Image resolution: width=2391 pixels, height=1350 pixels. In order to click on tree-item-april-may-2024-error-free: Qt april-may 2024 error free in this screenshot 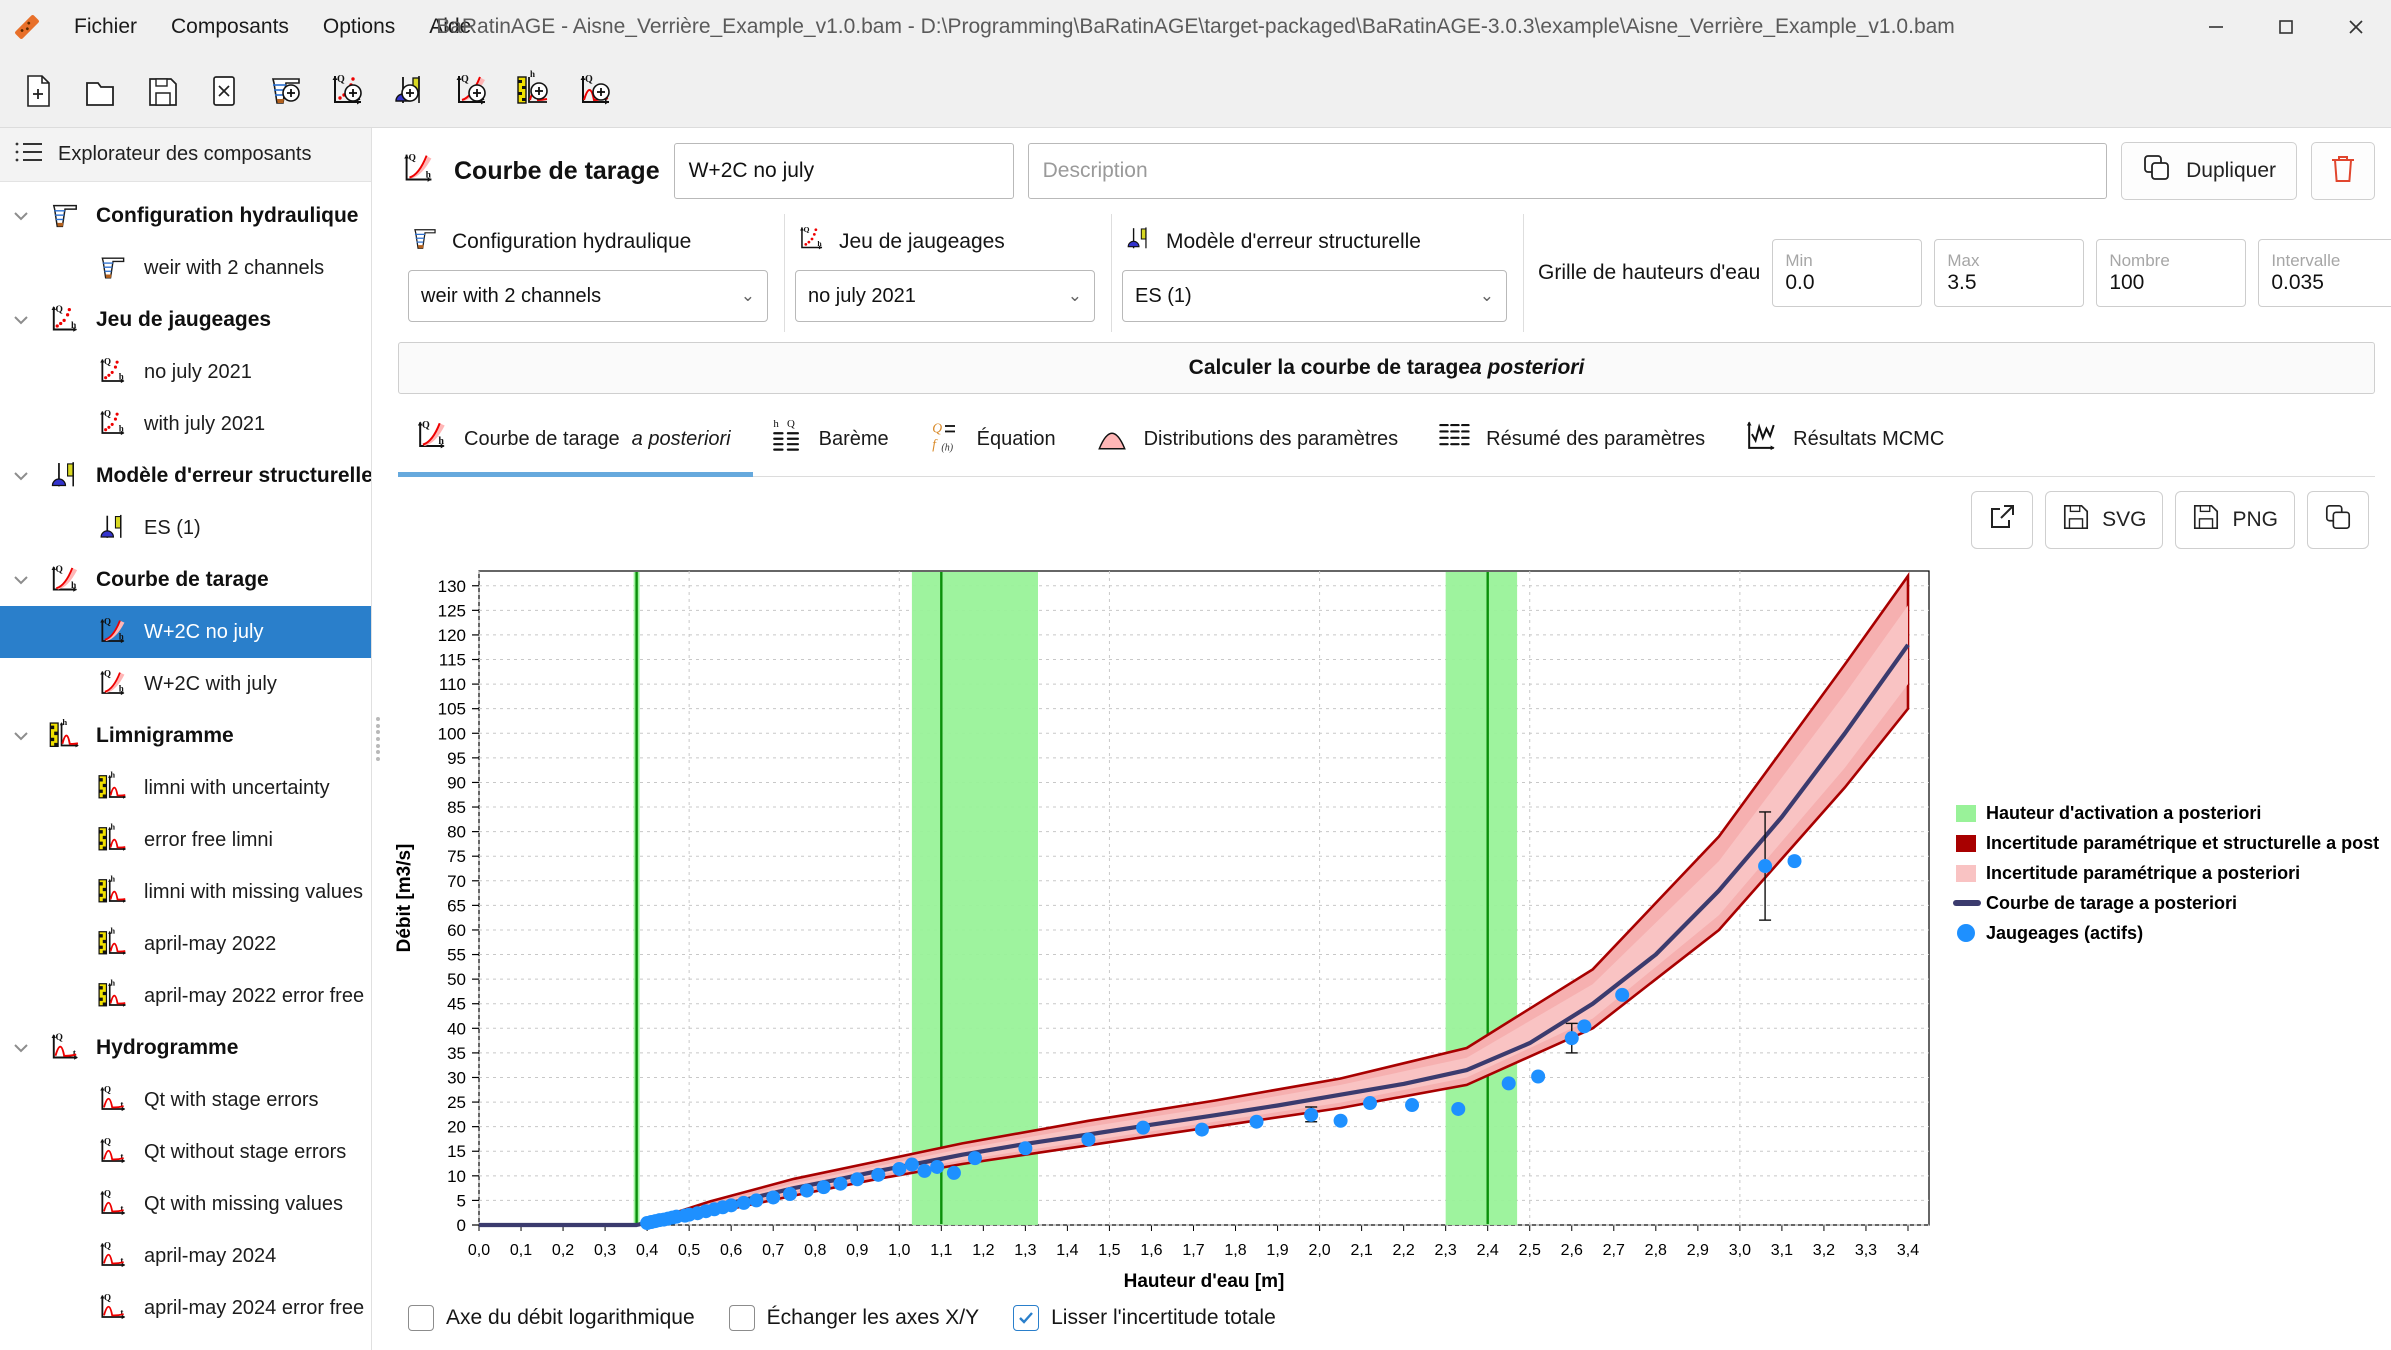, I will do `click(185, 1308)`.